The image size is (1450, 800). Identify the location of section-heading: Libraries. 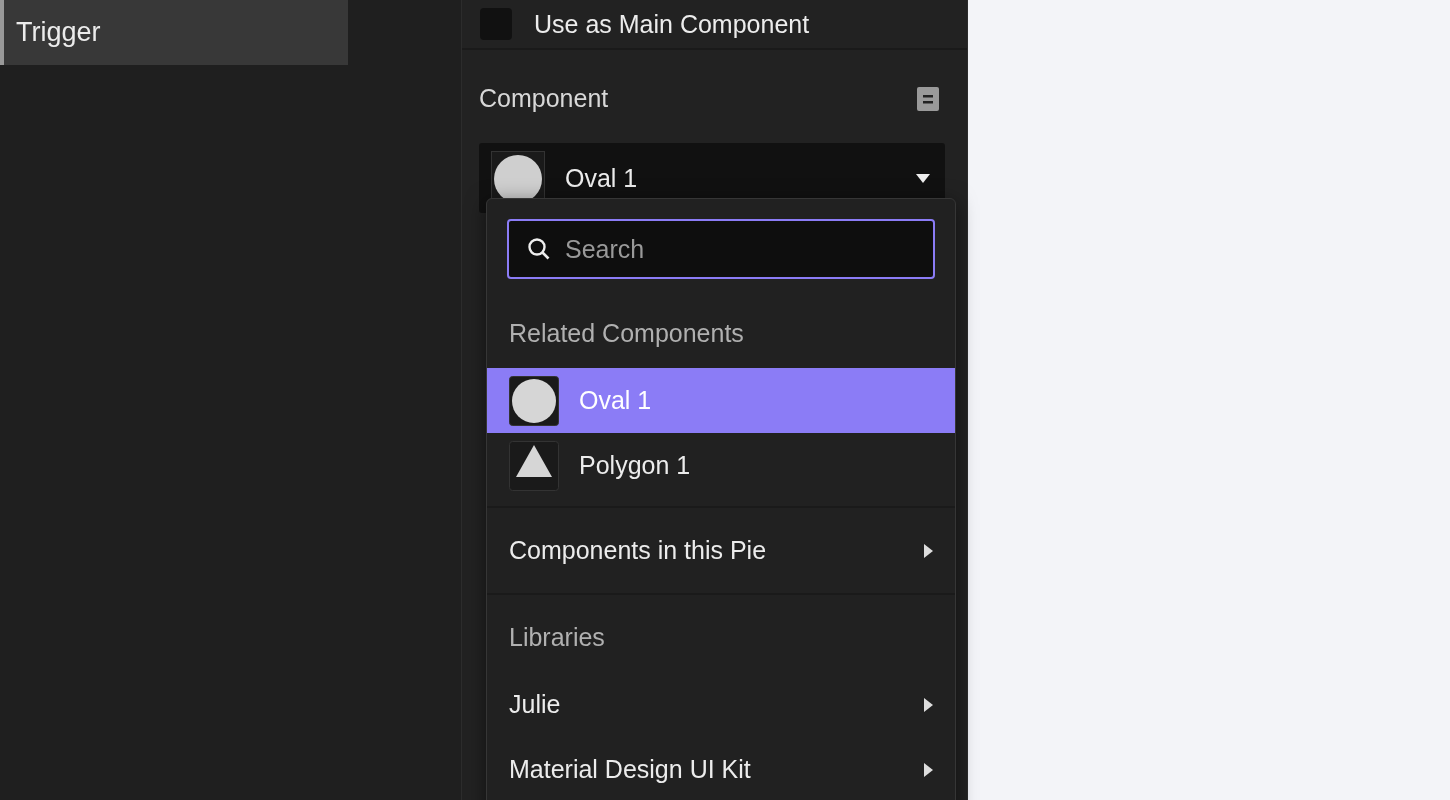
(557, 637).